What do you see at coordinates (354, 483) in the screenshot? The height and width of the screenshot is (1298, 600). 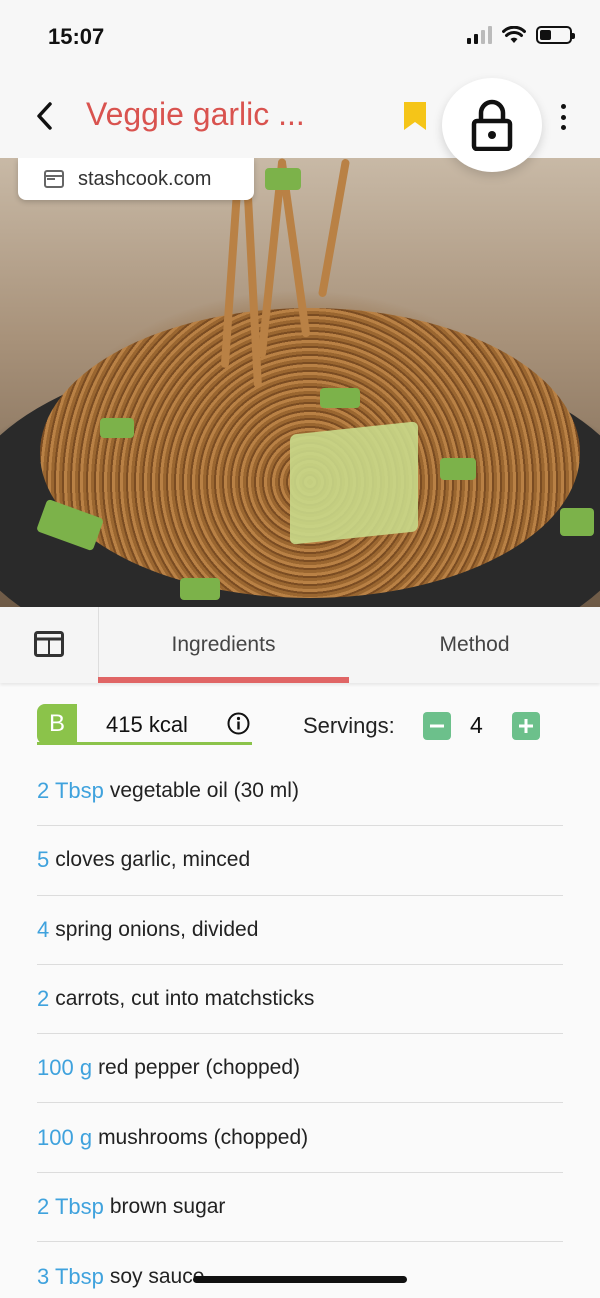 I see `pepper-piece` at bounding box center [354, 483].